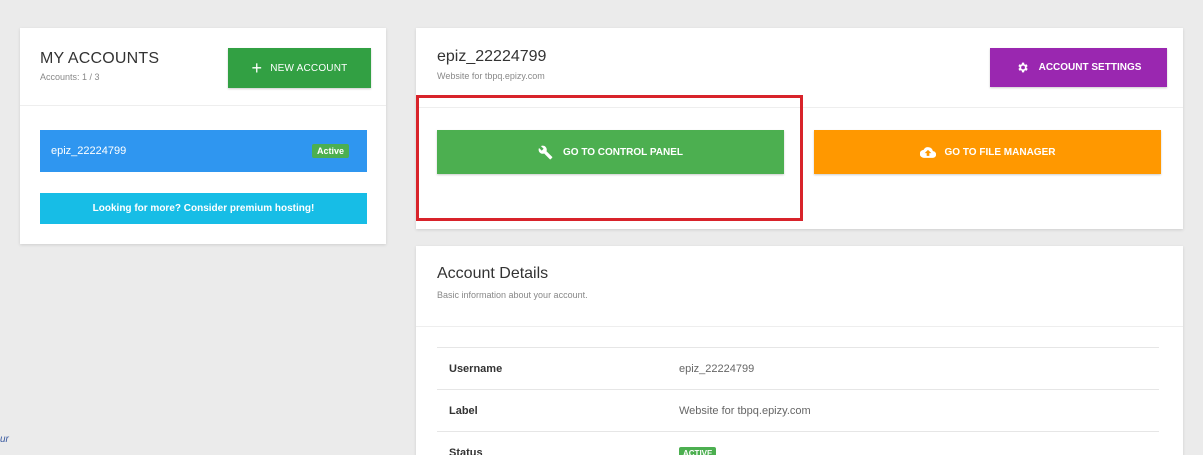 This screenshot has height=455, width=1203. I want to click on gear-icon, so click(1022, 67).